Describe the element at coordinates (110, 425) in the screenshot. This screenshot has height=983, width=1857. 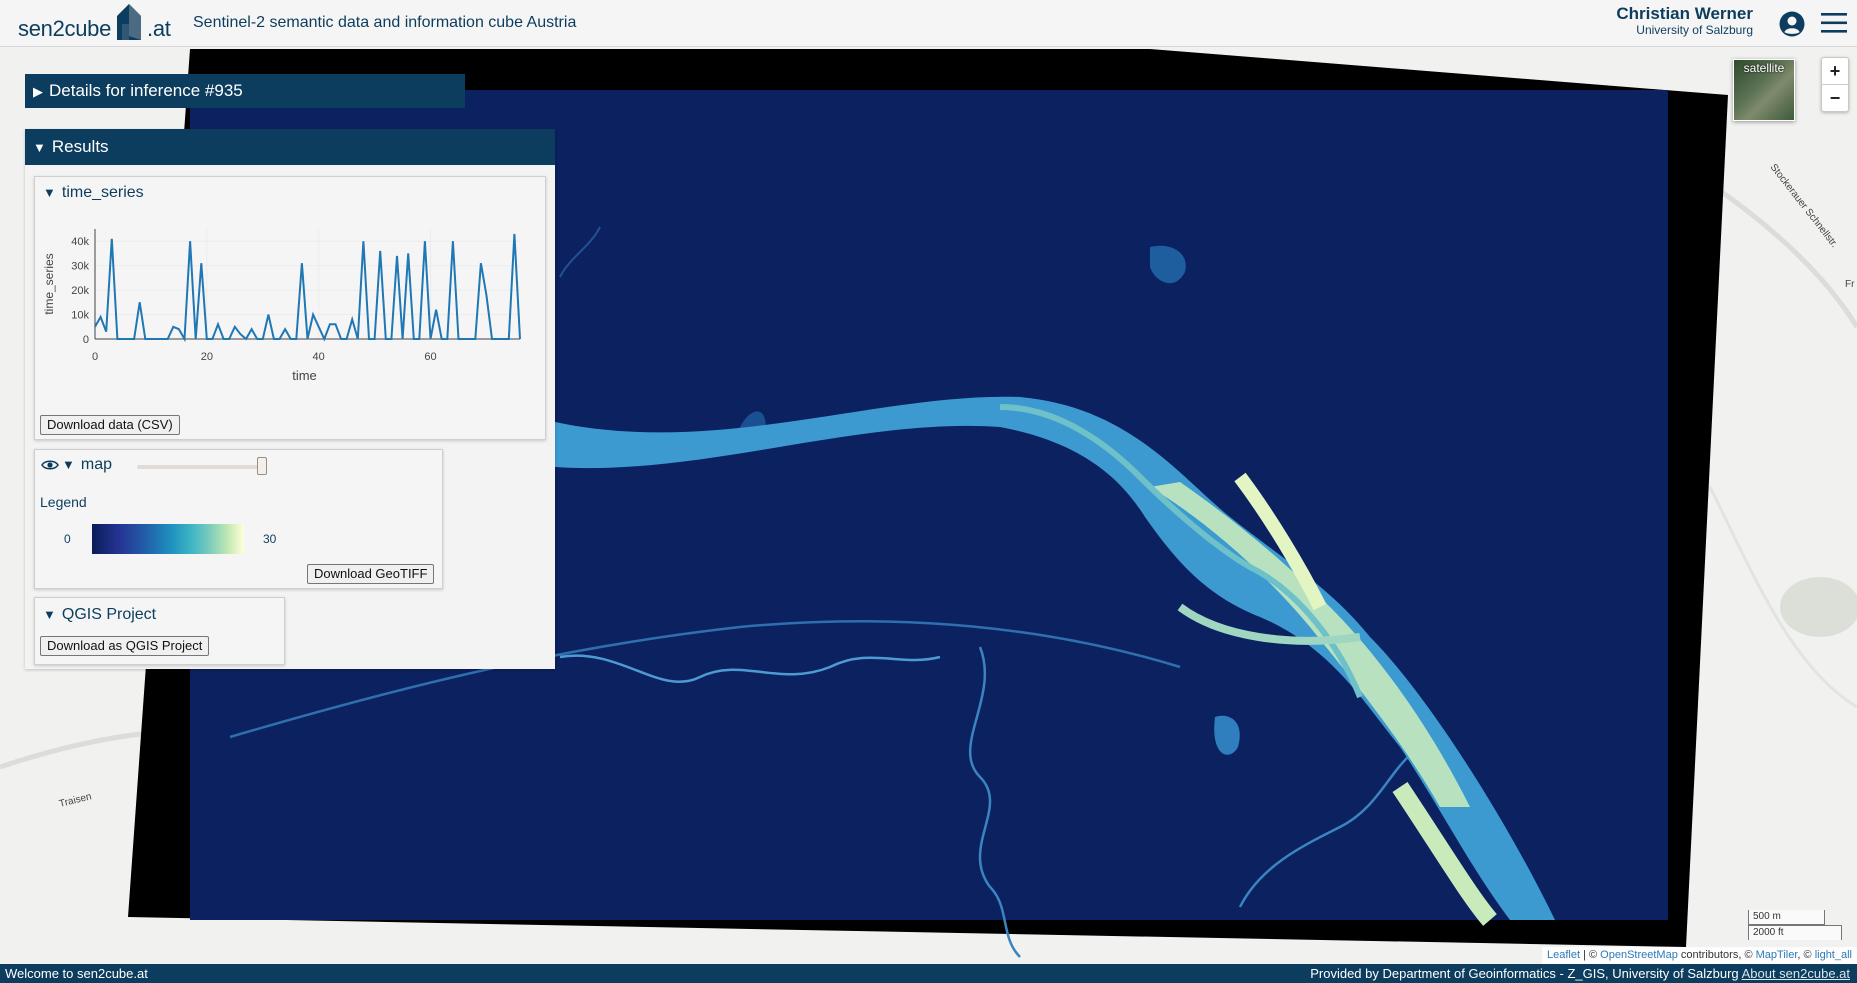
I see `download-csv-button: Download data (CSV)` at that location.